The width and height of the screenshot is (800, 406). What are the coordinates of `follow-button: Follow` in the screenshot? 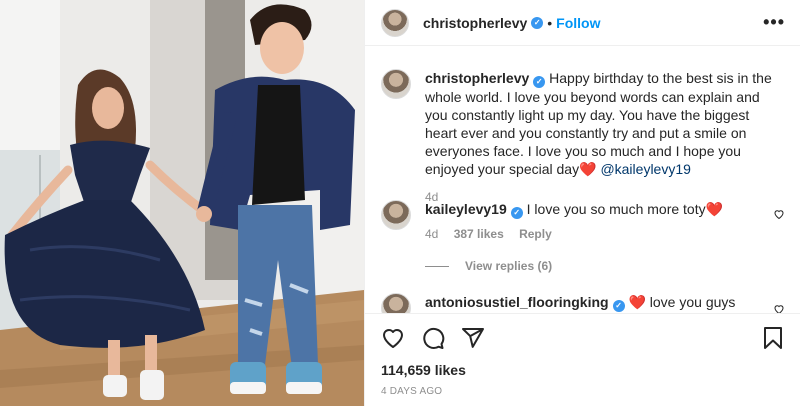 It's located at (578, 23).